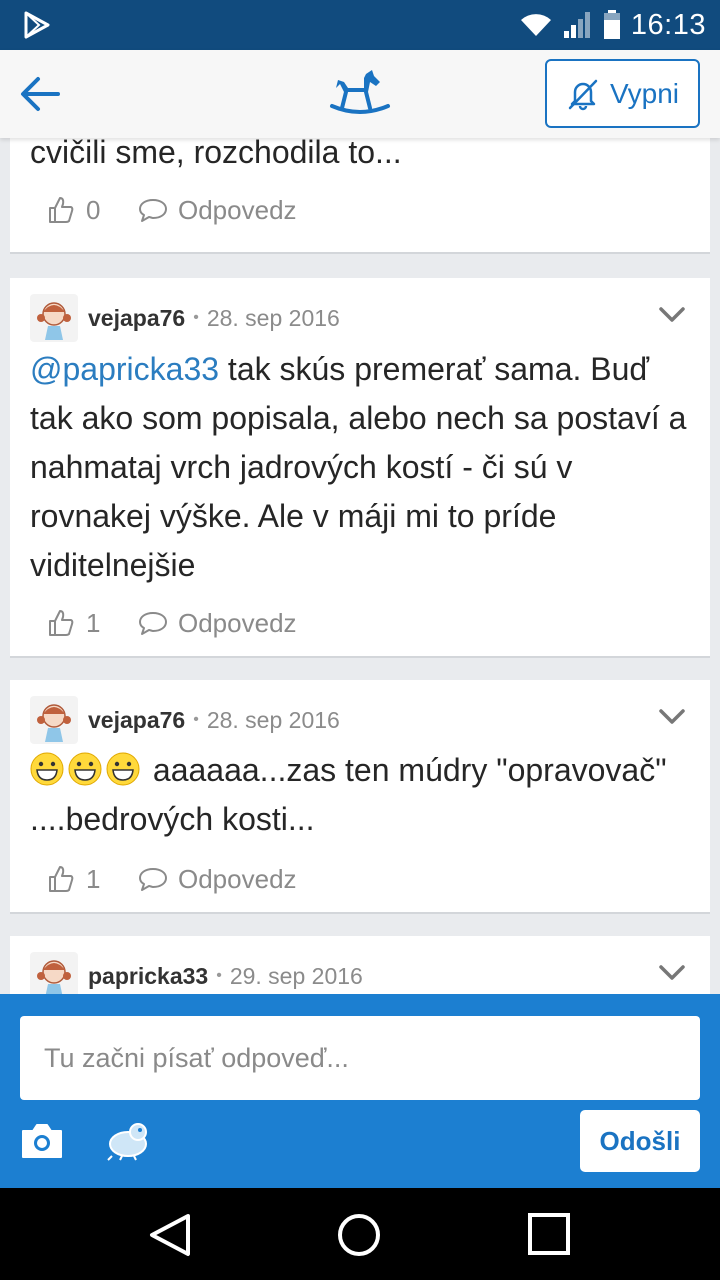 The width and height of the screenshot is (720, 1280). Describe the element at coordinates (576, 25) in the screenshot. I see `signal-icon` at that location.